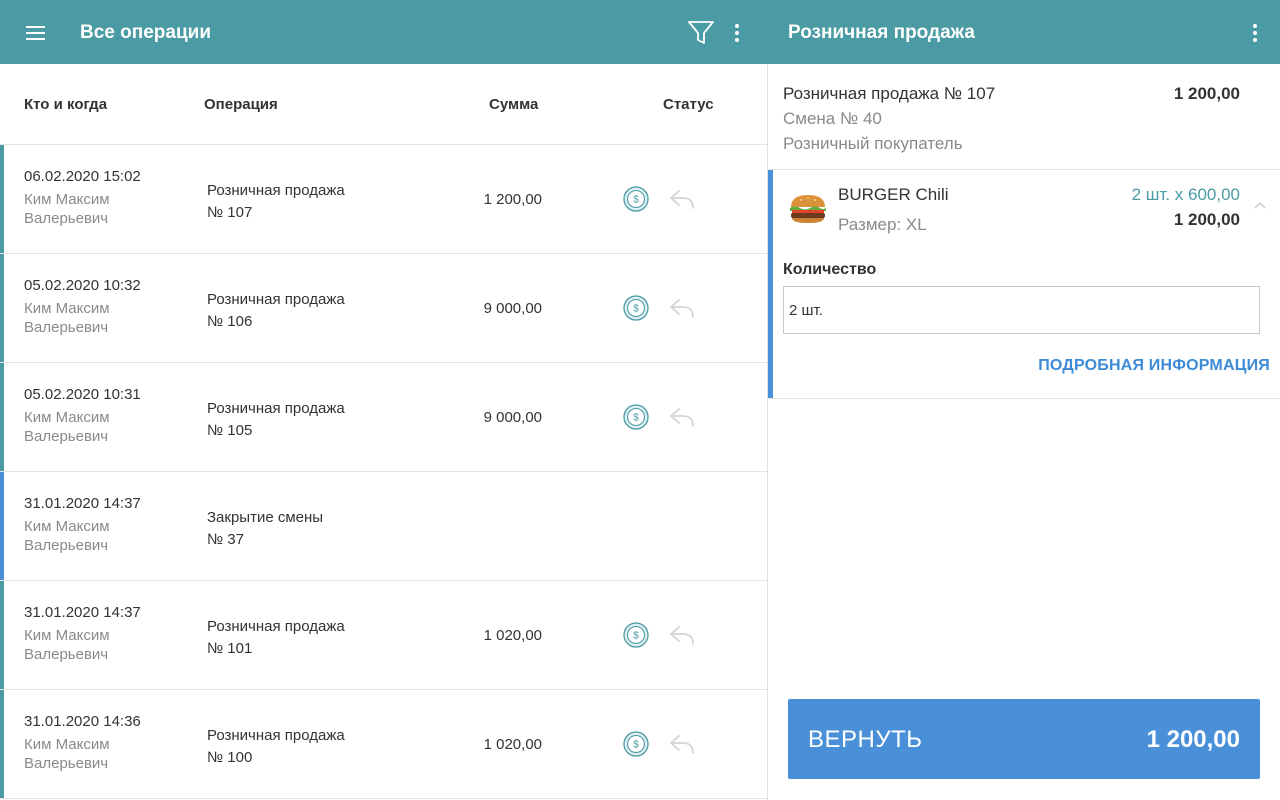  I want to click on return-button-label: ВЕРНУТЬ, so click(865, 739).